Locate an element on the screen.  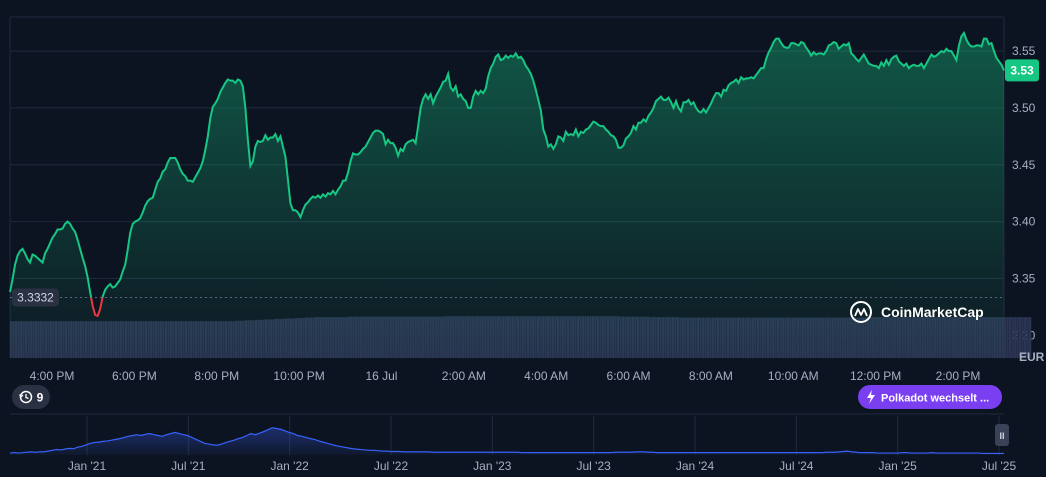
x-tick-label: 10:00 AM is located at coordinates (793, 376).